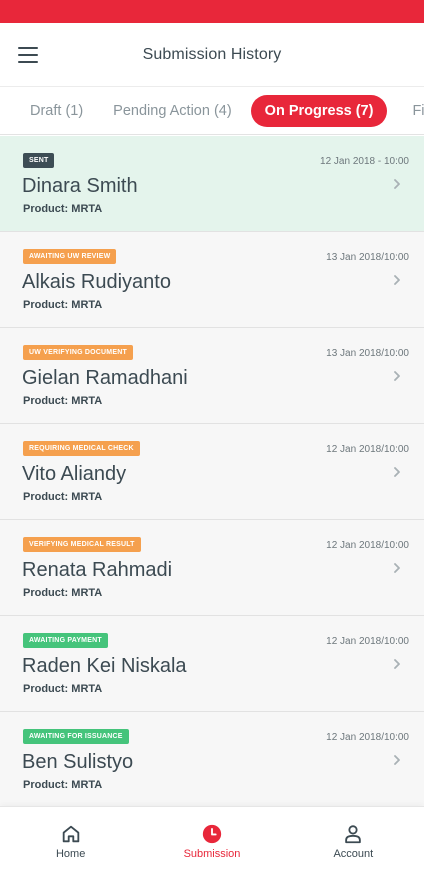 This screenshot has width=424, height=870. I want to click on applicant-name: Gielan Ramadhani, so click(105, 378).